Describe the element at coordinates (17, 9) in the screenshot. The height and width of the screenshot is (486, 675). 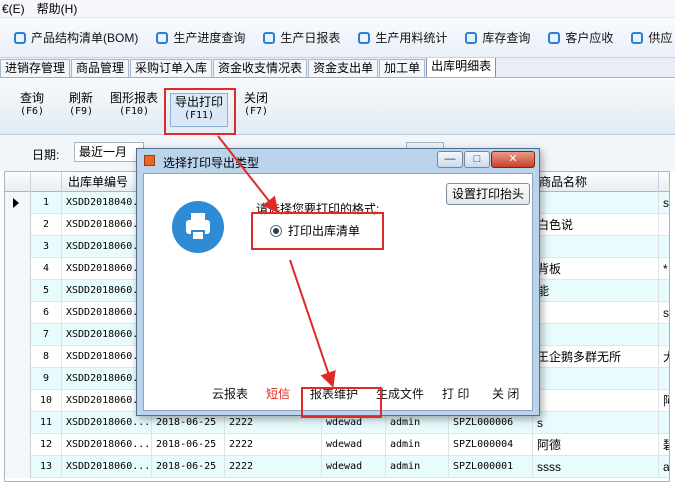
I see `menu-edit: €(E)` at that location.